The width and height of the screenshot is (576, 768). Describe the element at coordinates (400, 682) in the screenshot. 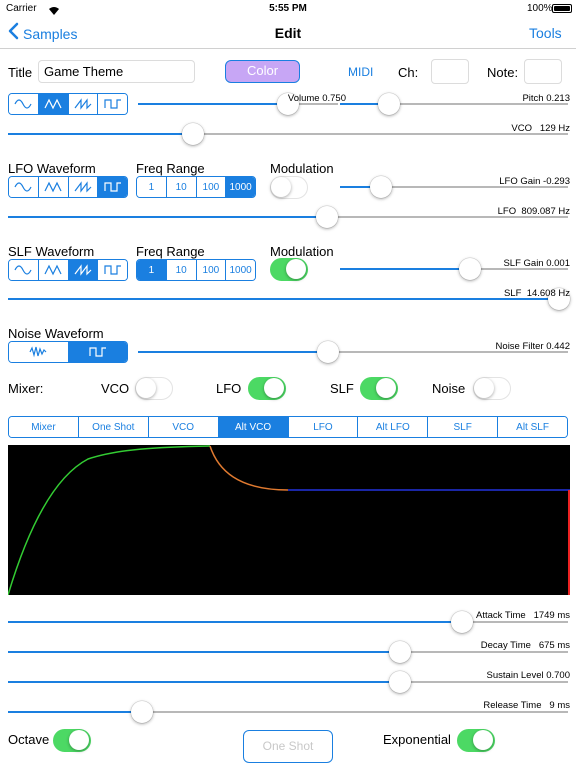

I see `sustain-level-slider-thumb` at that location.